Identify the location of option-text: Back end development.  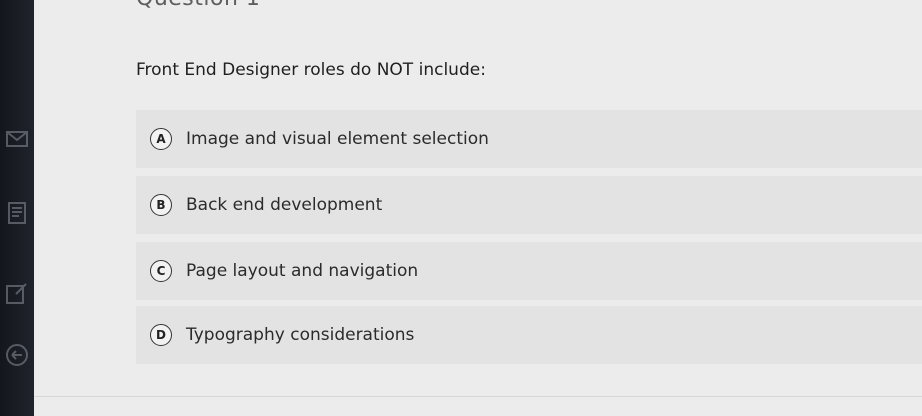
(284, 205).